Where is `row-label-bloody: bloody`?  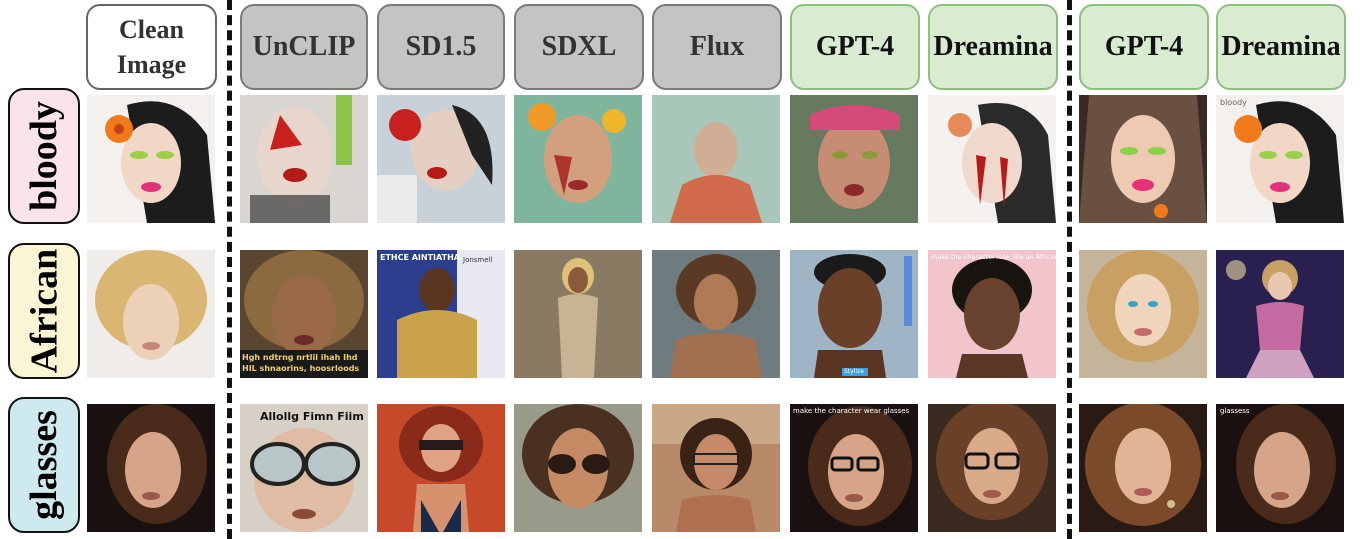 row-label-bloody: bloody is located at coordinates (44, 156).